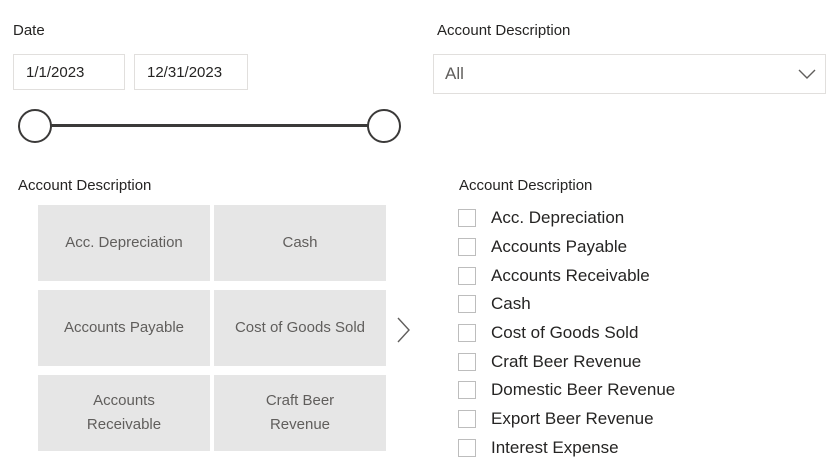 This screenshot has width=840, height=475. What do you see at coordinates (555, 447) in the screenshot?
I see `list-item-label: Interest Expense` at bounding box center [555, 447].